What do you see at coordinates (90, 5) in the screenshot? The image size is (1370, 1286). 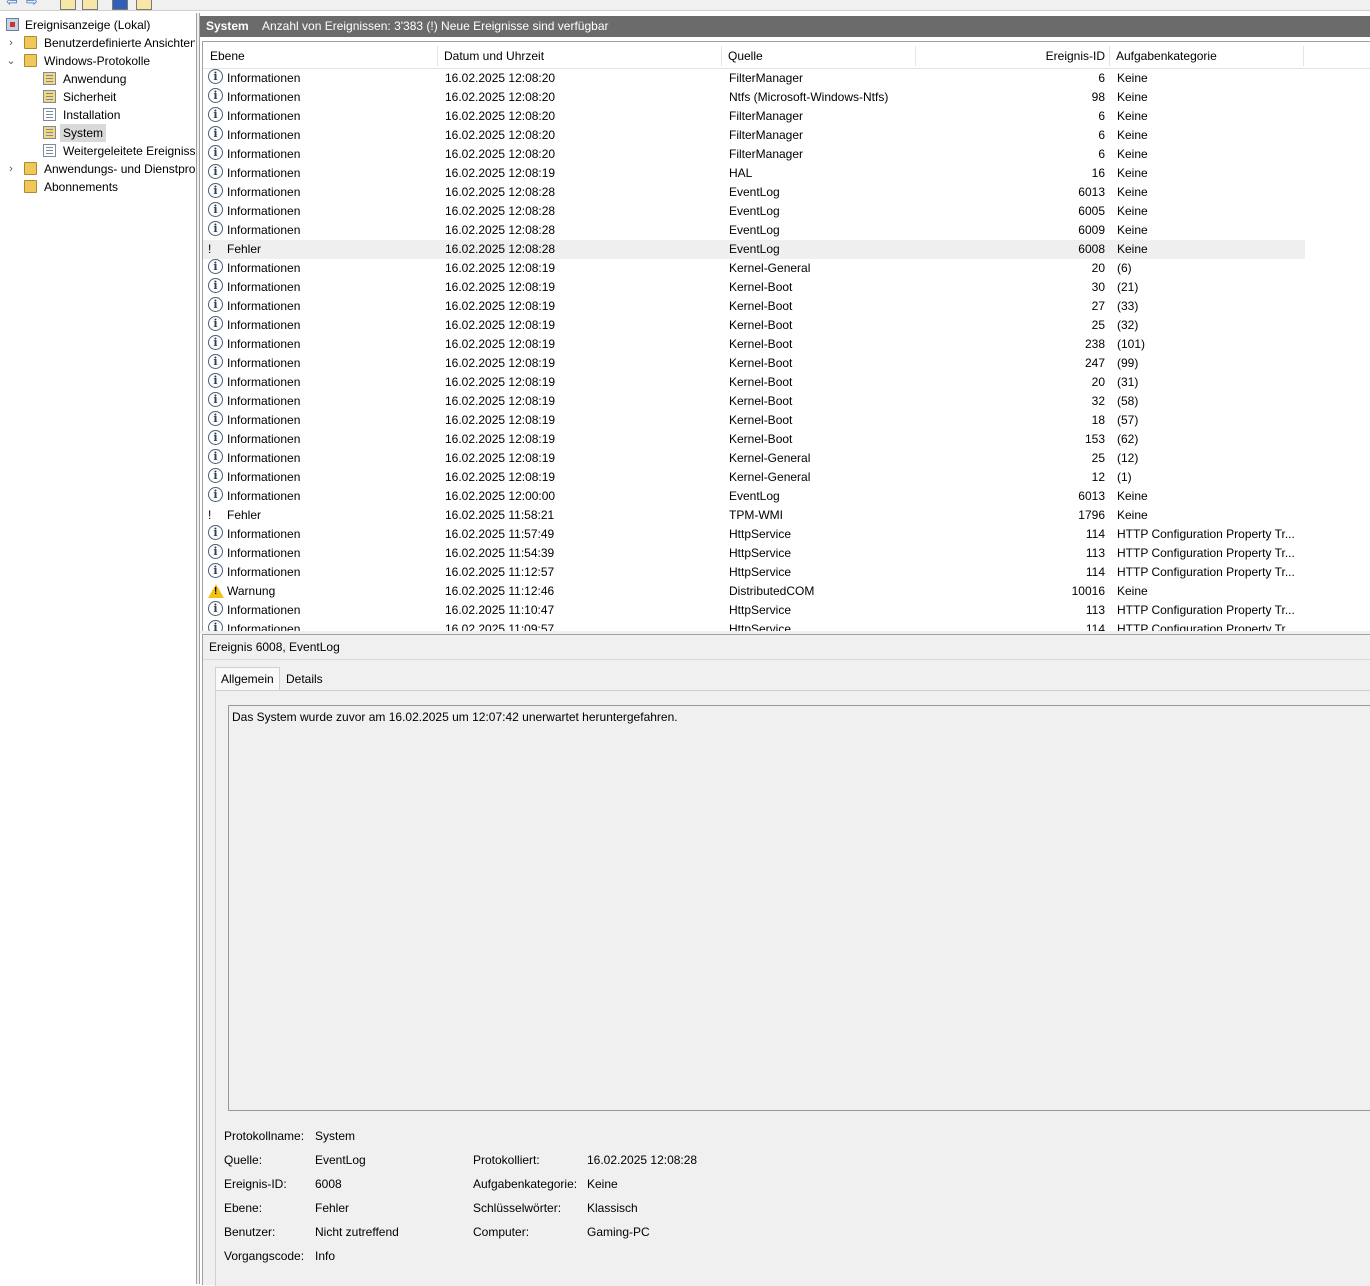 I see `properties-icon` at bounding box center [90, 5].